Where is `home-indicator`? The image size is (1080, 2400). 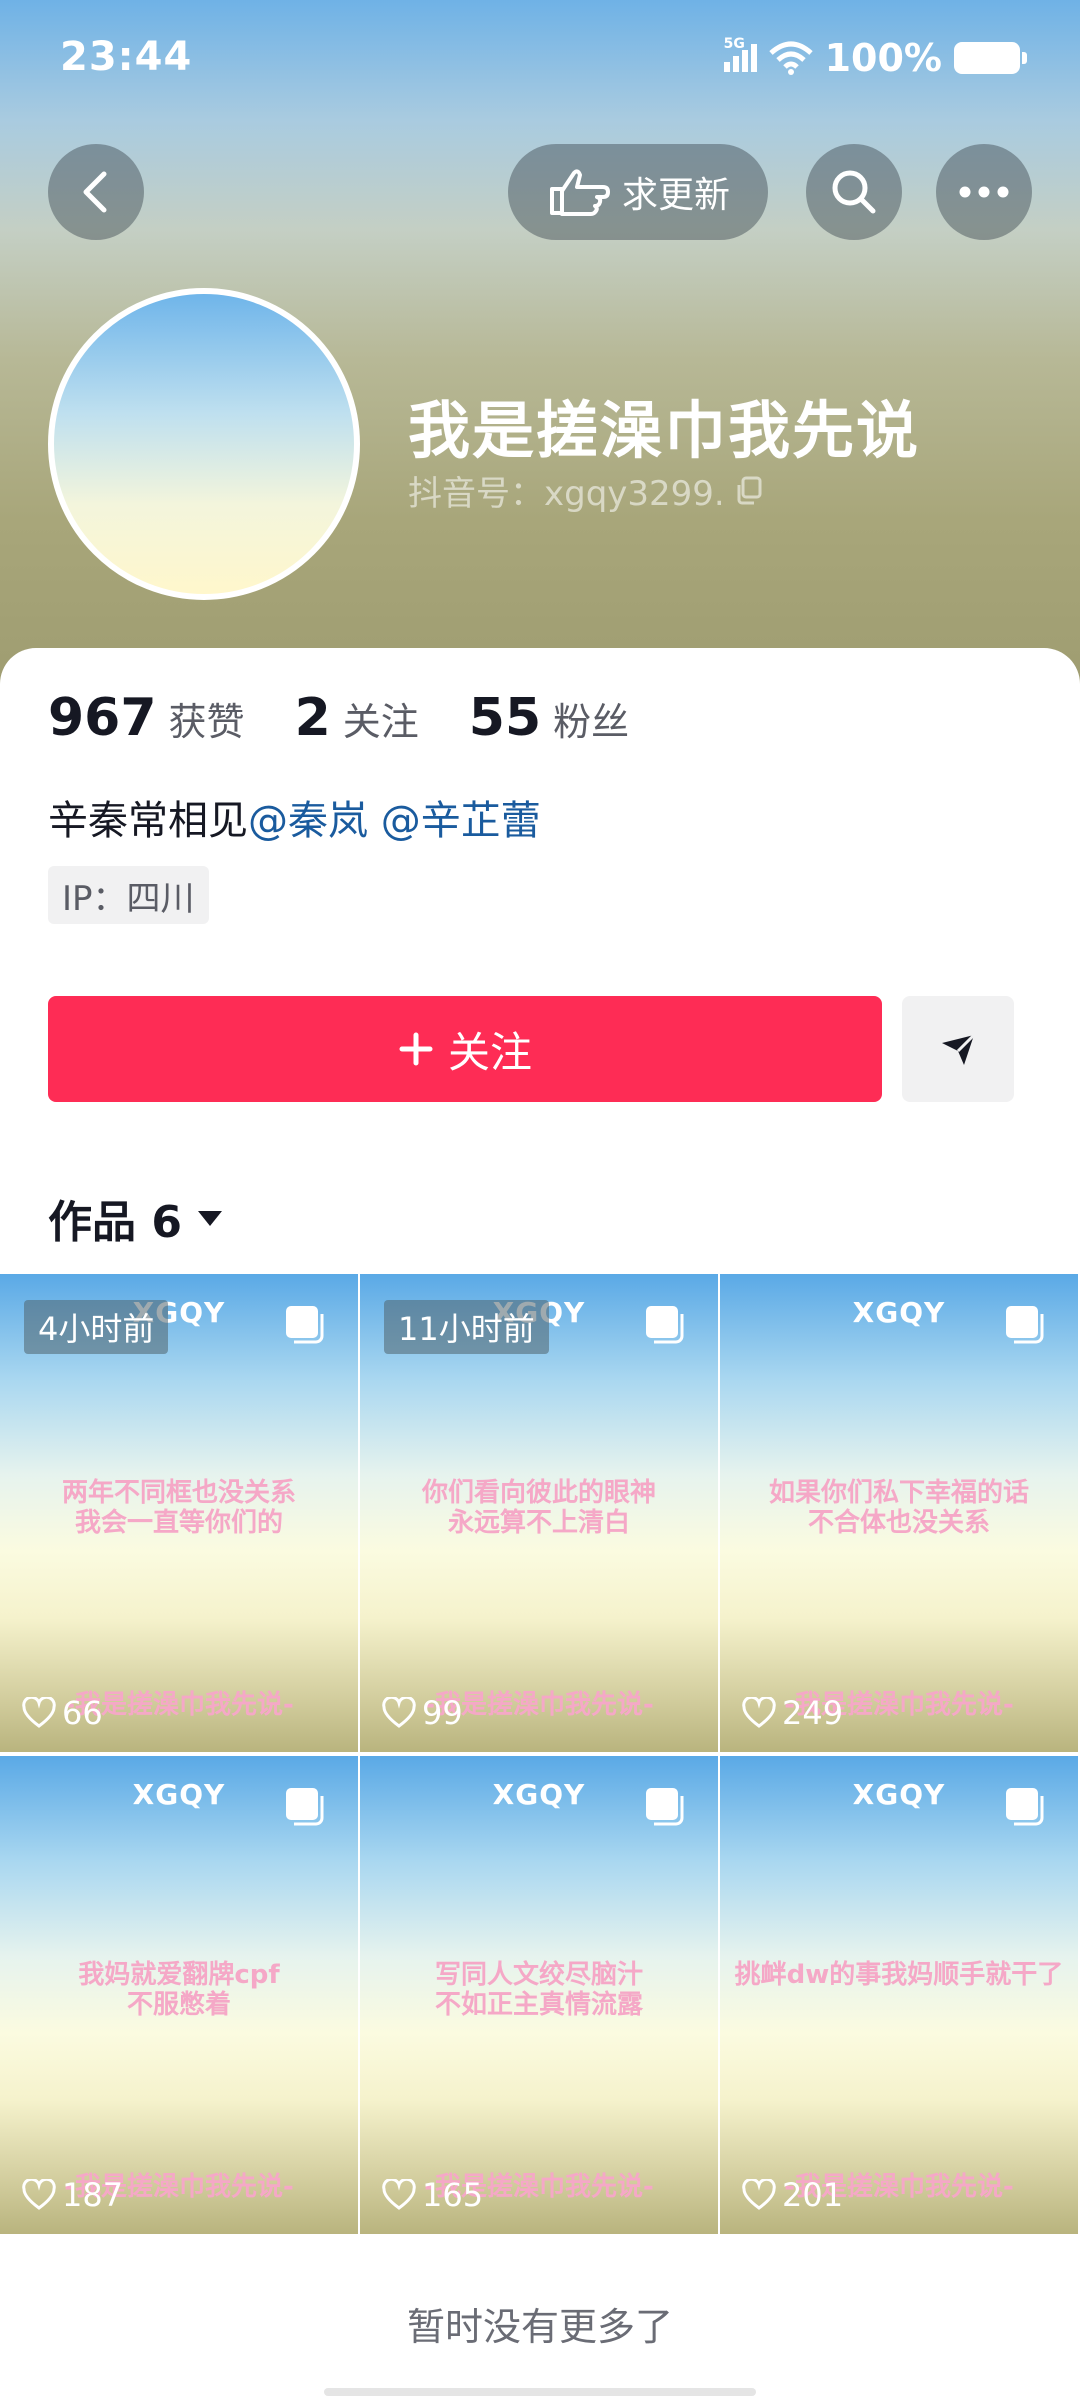 home-indicator is located at coordinates (540, 2392).